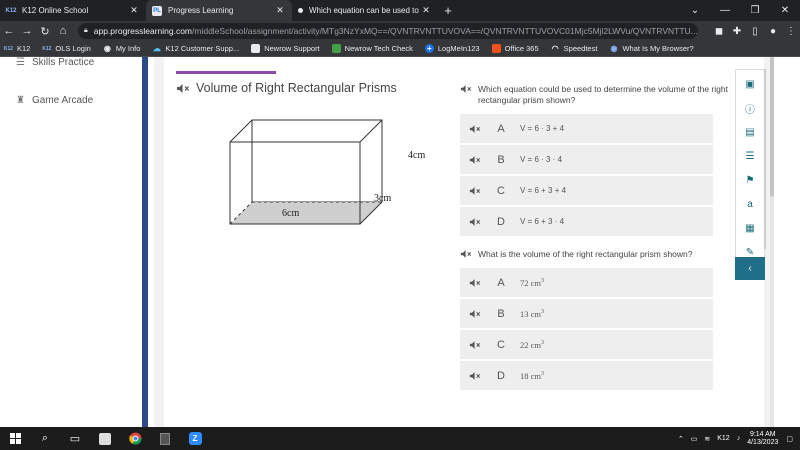 The height and width of the screenshot is (450, 800). What do you see at coordinates (24, 48) in the screenshot?
I see `bookmark-label: K12` at bounding box center [24, 48].